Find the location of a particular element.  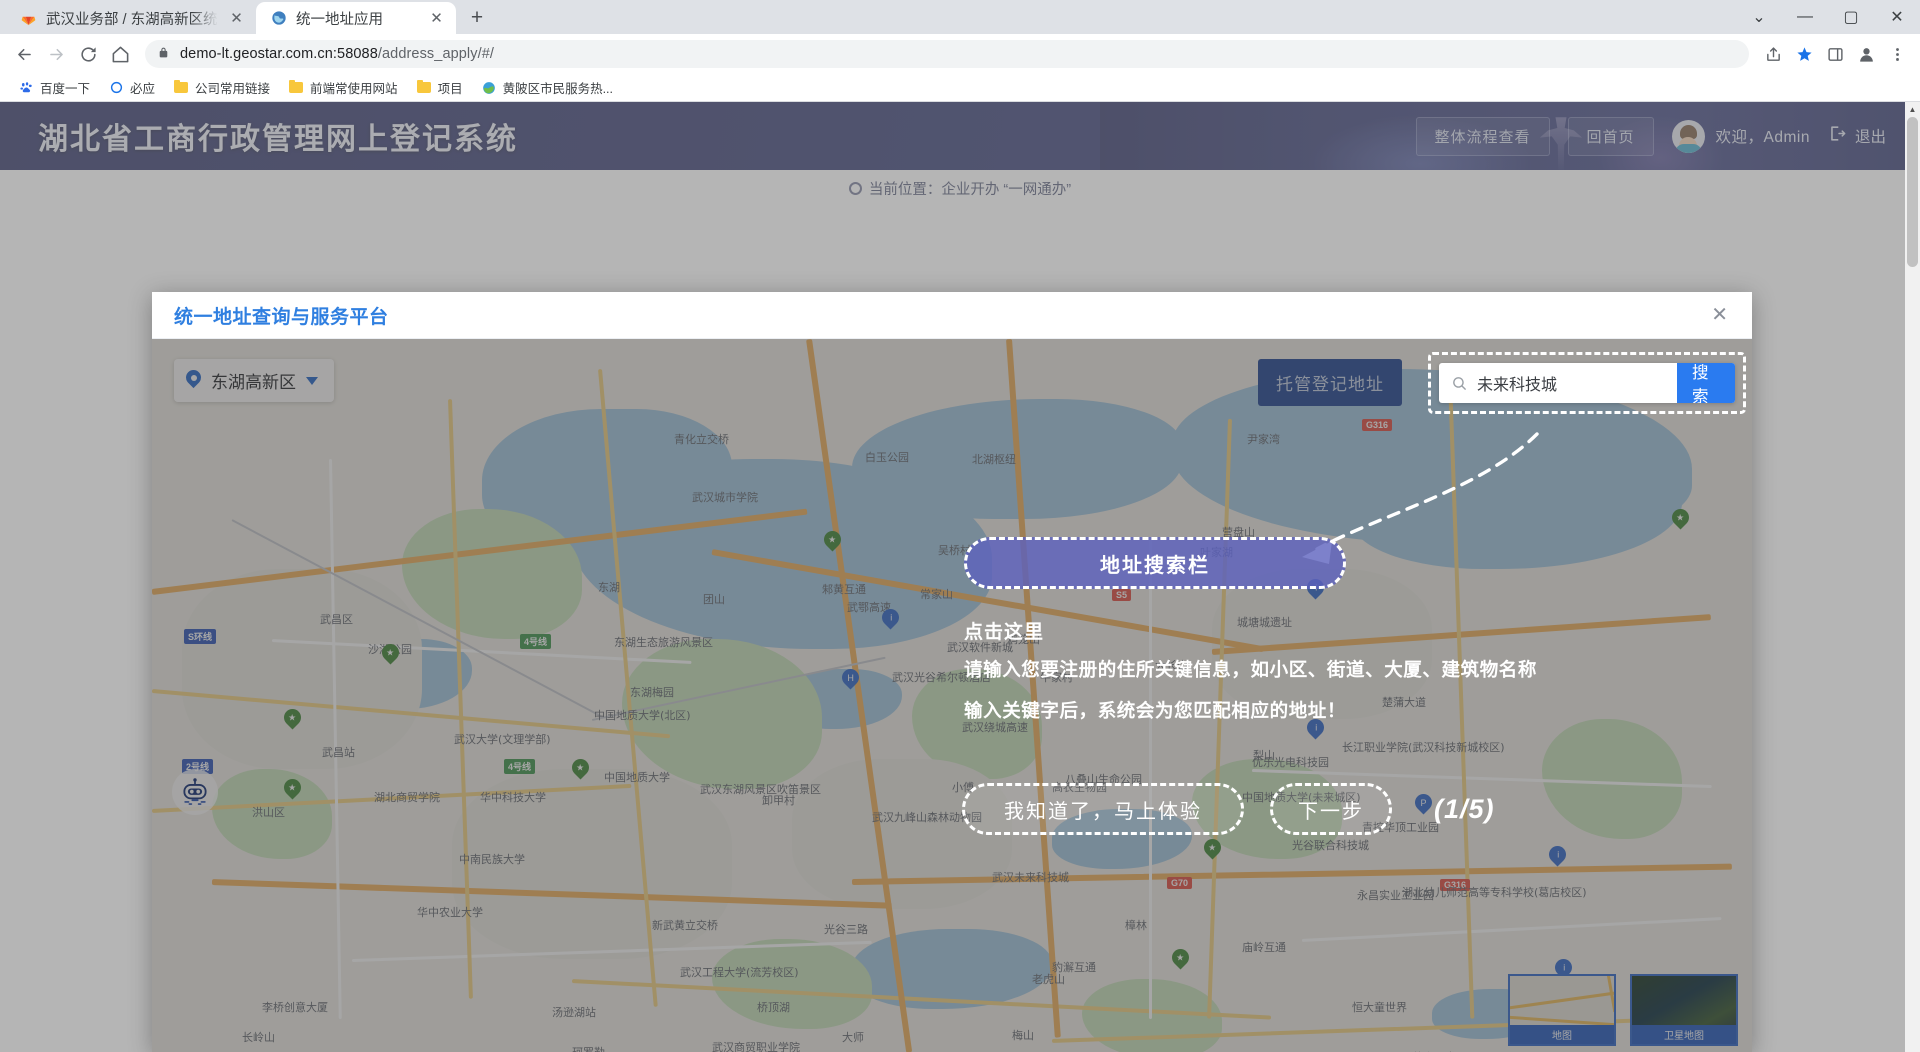

map-label: 东湖梅园 is located at coordinates (652, 692).